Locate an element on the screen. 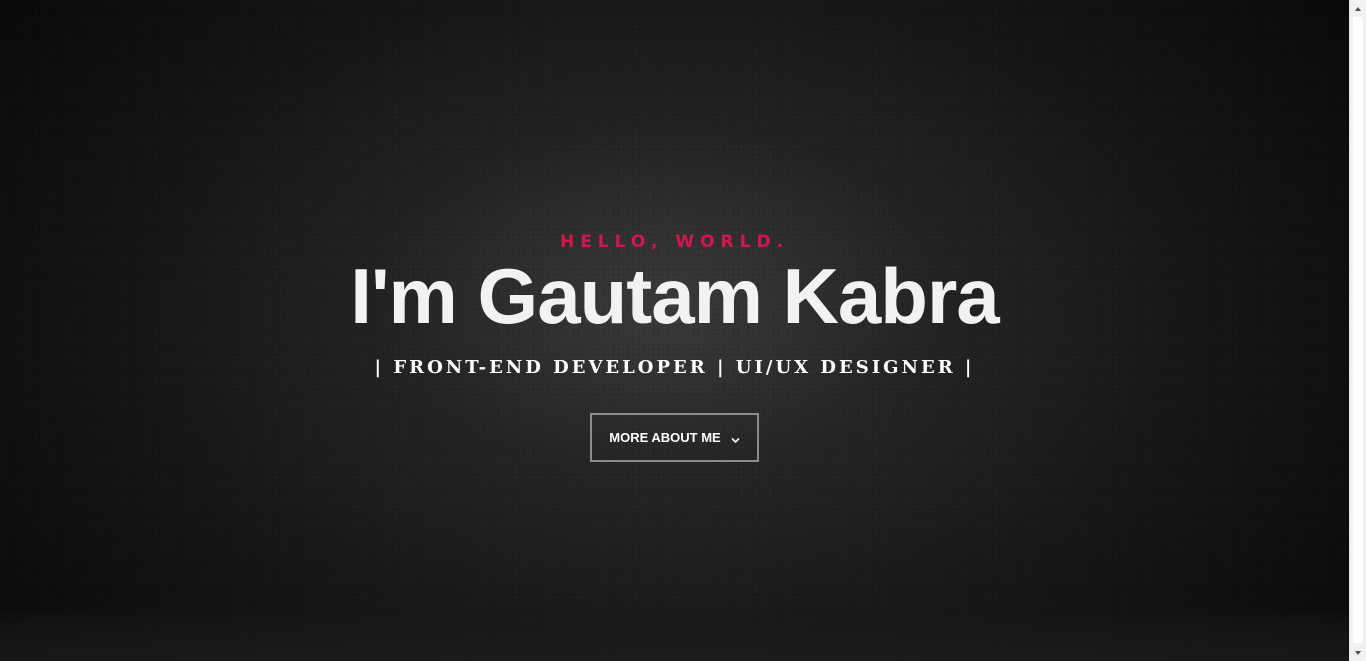 The width and height of the screenshot is (1366, 661). scroll-thumb is located at coordinates (1358, 330).